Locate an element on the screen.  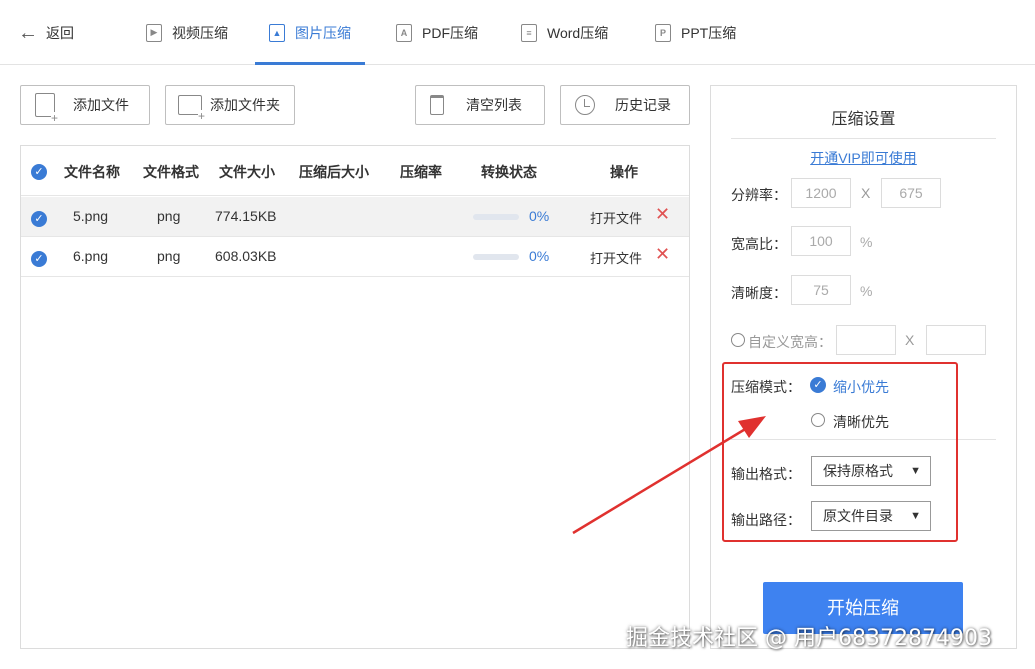
table-row: ✓ 5.png png 774.15KB 0% 打开文件 ✕ is located at coordinates (355, 217).